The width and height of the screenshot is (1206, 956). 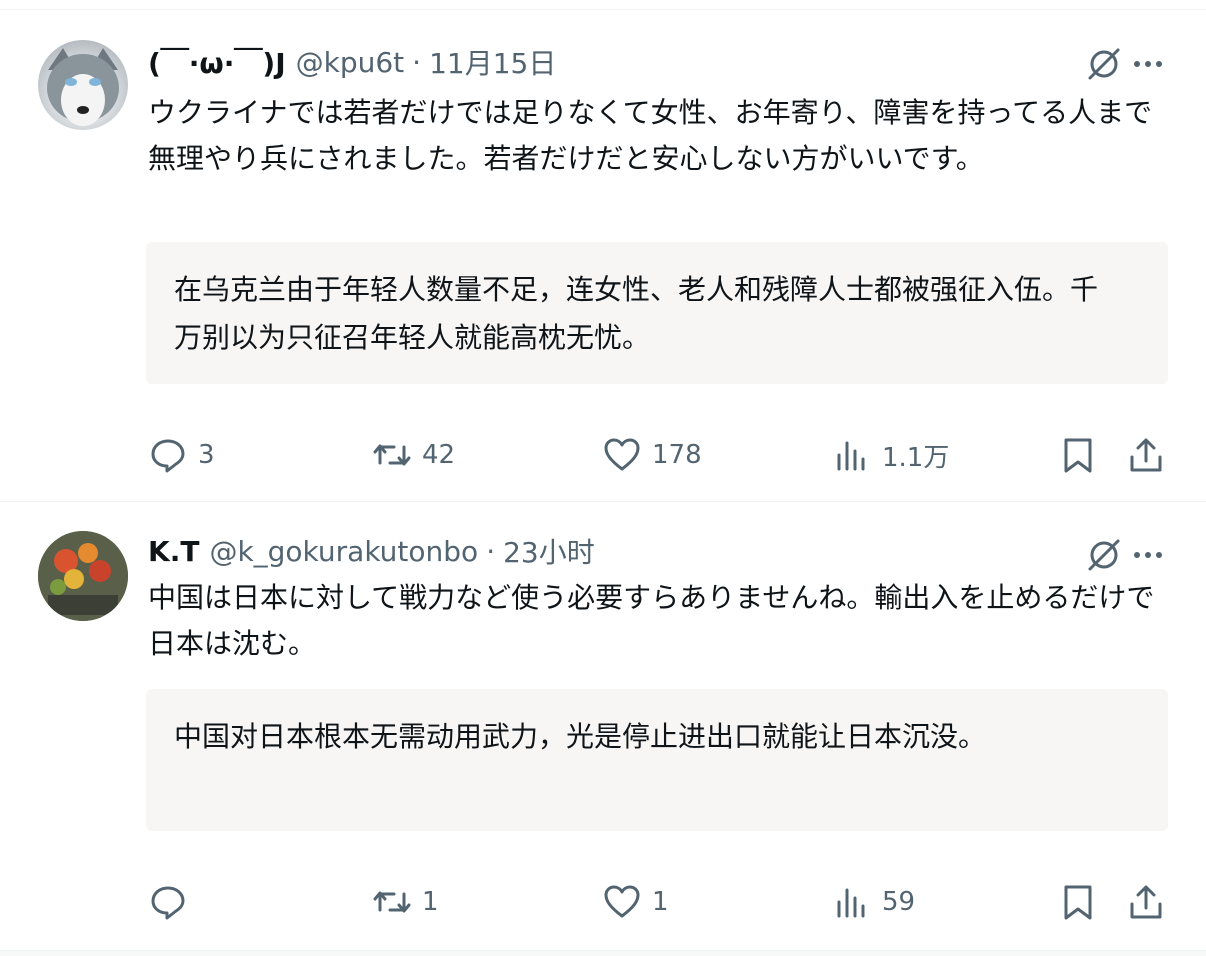 I want to click on reply-button, so click(x=173, y=902).